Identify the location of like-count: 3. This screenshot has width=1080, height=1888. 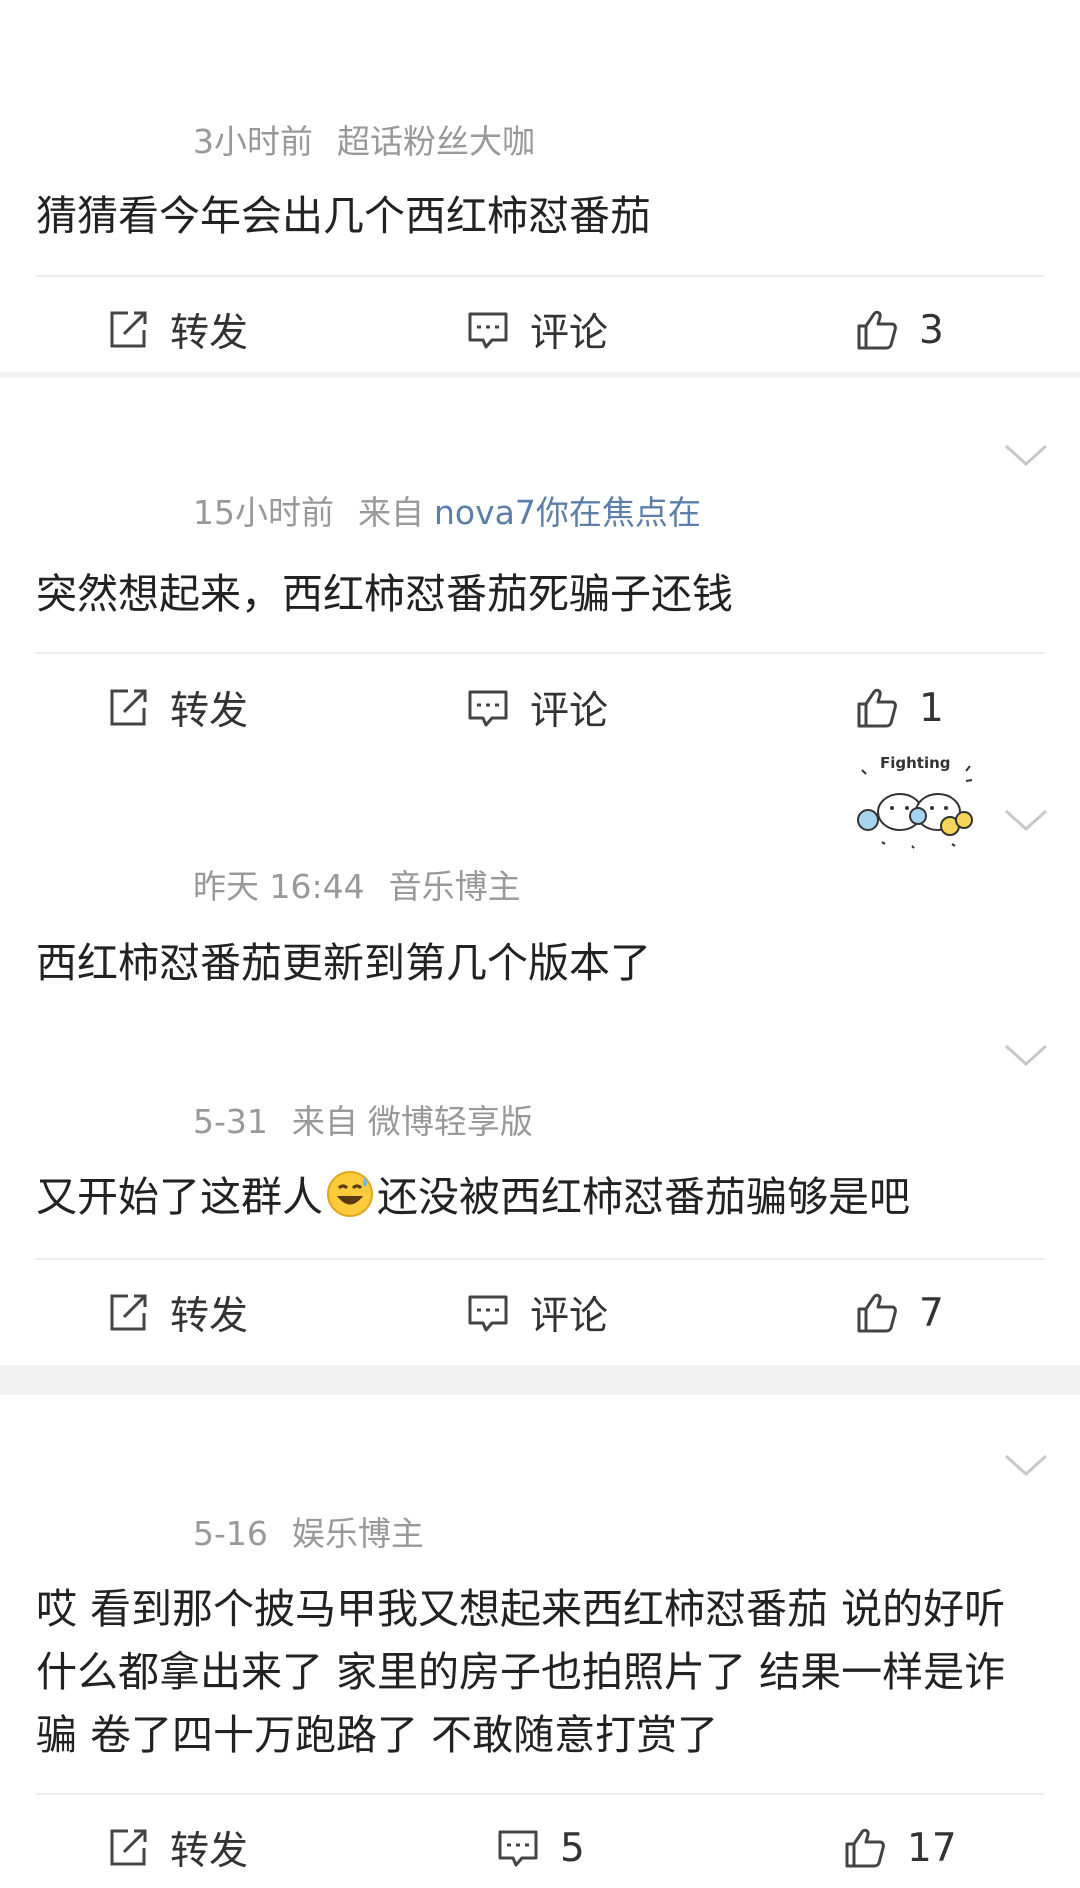
(931, 330).